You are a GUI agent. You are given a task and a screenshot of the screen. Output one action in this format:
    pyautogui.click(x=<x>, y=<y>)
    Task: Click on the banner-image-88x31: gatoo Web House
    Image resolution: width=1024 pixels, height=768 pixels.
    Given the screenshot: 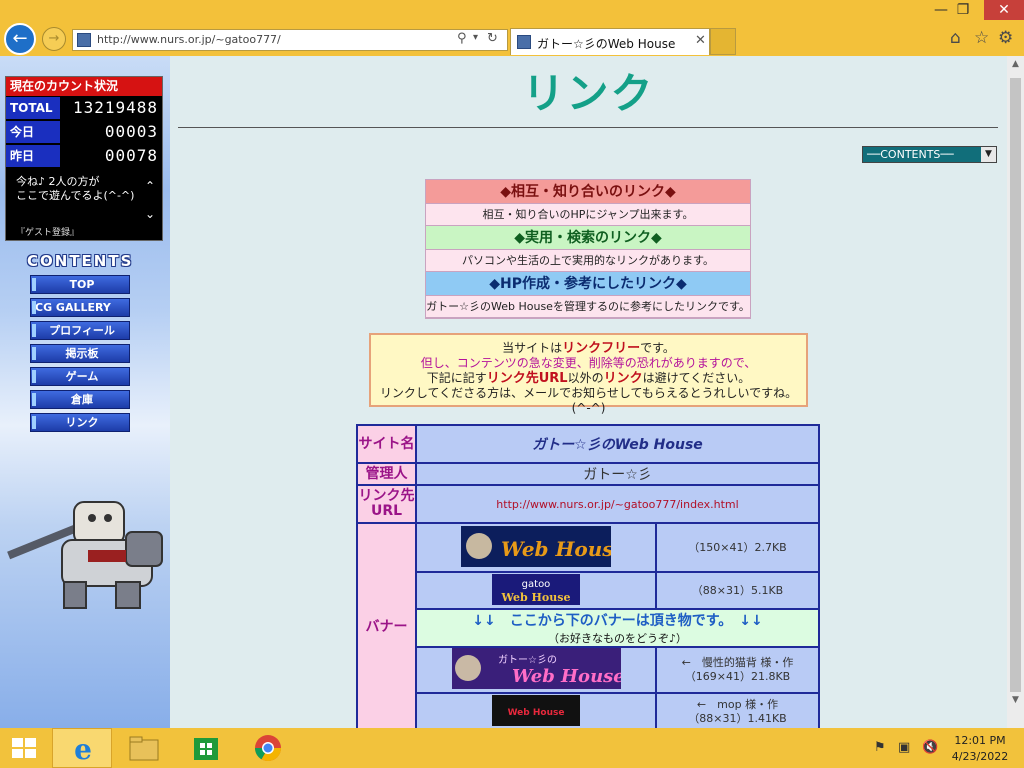 What is the action you would take?
    pyautogui.click(x=536, y=589)
    